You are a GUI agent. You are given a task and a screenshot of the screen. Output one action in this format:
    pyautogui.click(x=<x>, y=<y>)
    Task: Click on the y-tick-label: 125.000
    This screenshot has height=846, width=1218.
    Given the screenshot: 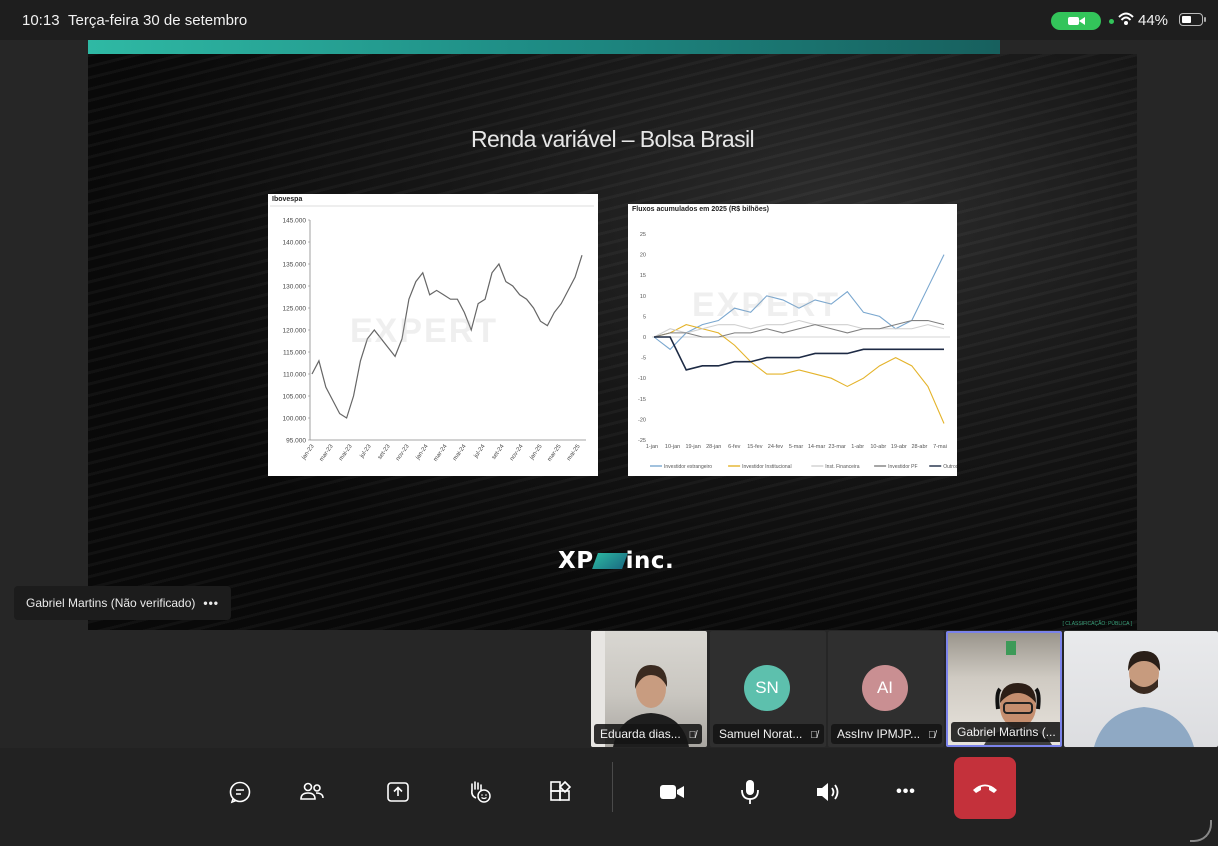 What is the action you would take?
    pyautogui.click(x=295, y=309)
    